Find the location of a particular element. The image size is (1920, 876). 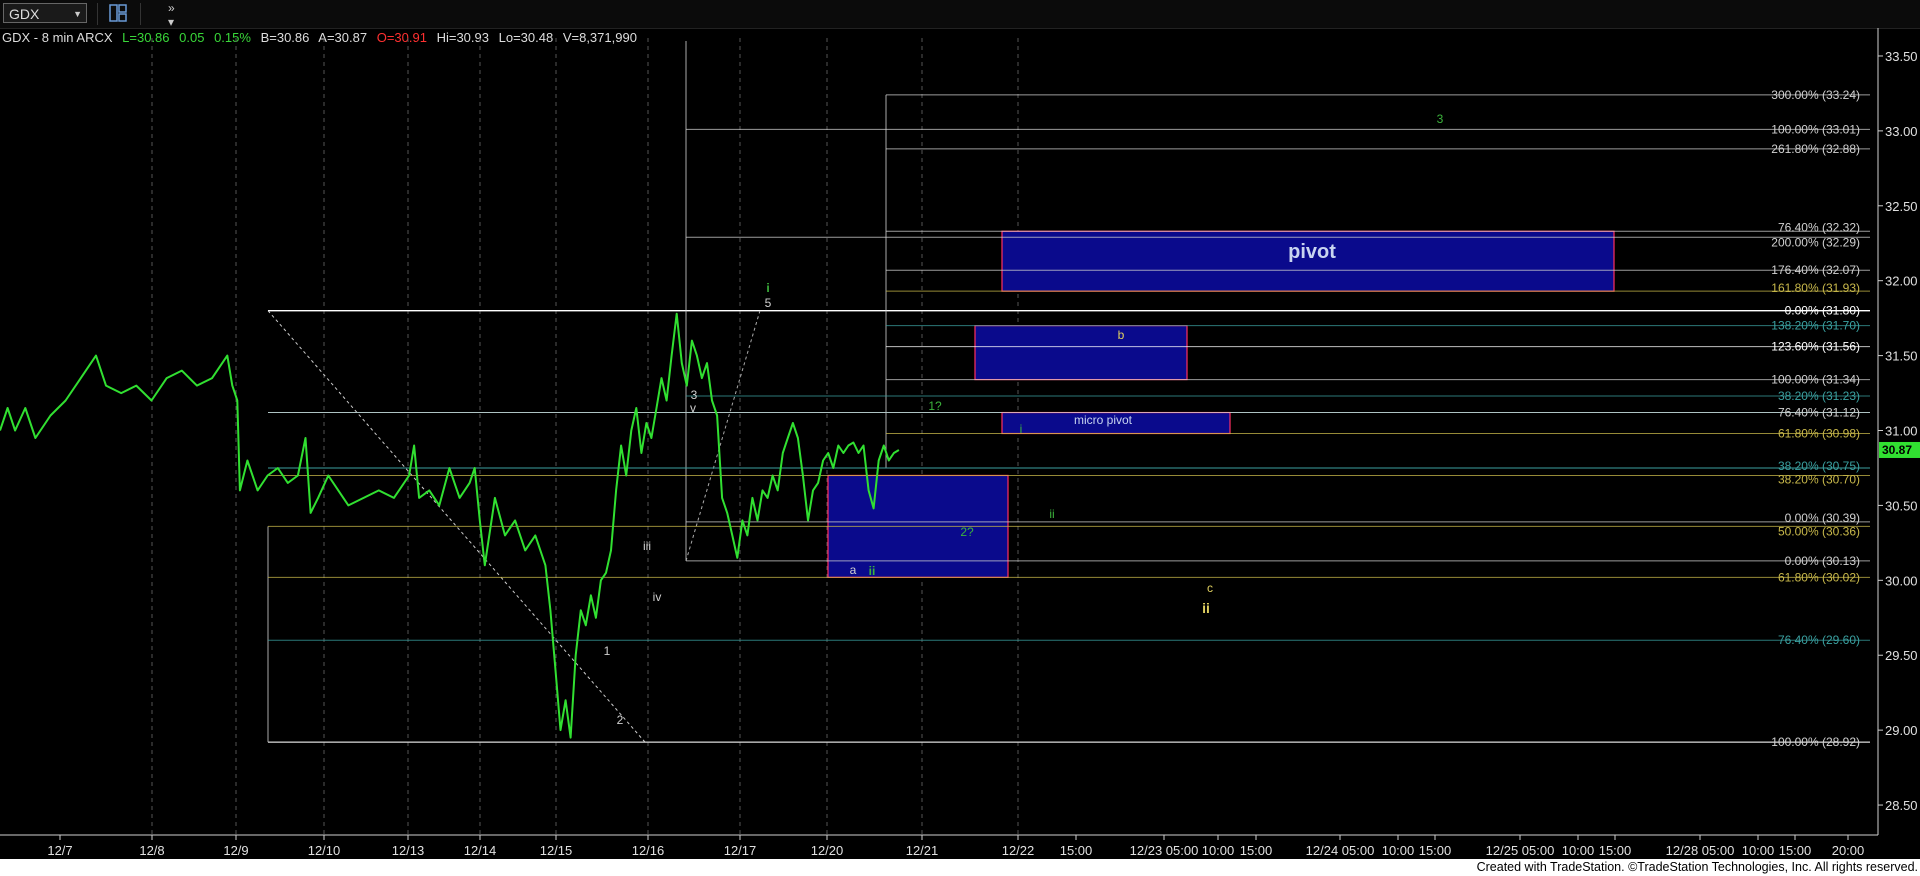

fib-label: 100.00% (33.01) is located at coordinates (1815, 129).